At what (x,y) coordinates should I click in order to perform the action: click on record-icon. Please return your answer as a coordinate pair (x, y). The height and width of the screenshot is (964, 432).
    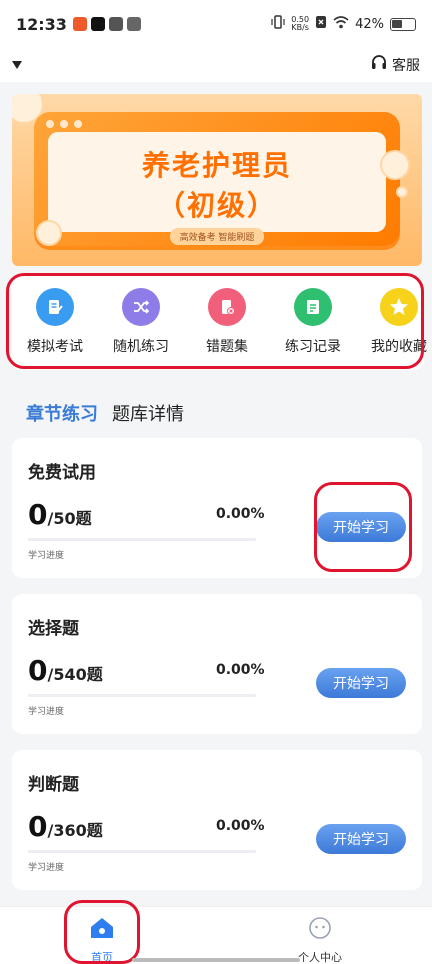
    Looking at the image, I should click on (313, 307).